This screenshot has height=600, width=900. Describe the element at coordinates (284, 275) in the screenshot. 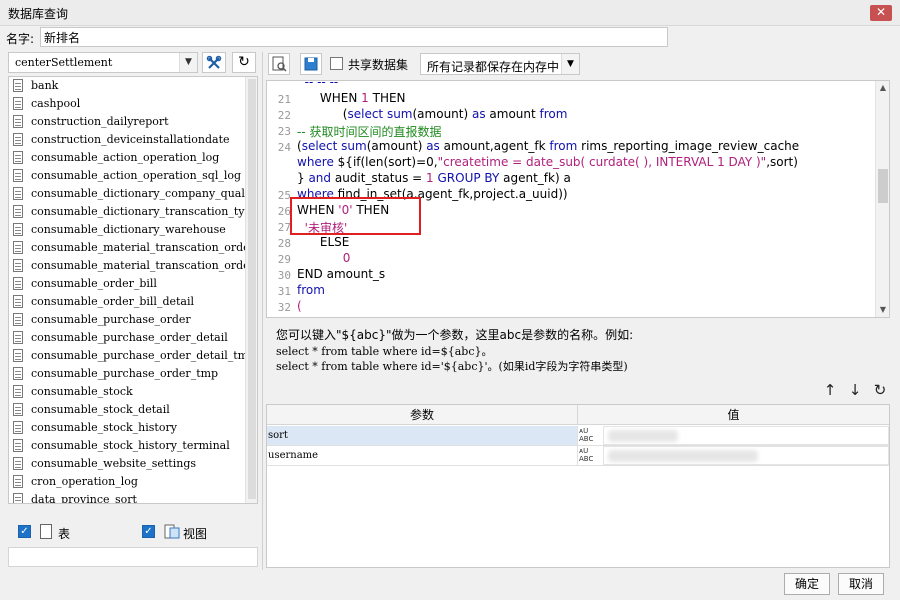

I see `line-number: 30` at that location.